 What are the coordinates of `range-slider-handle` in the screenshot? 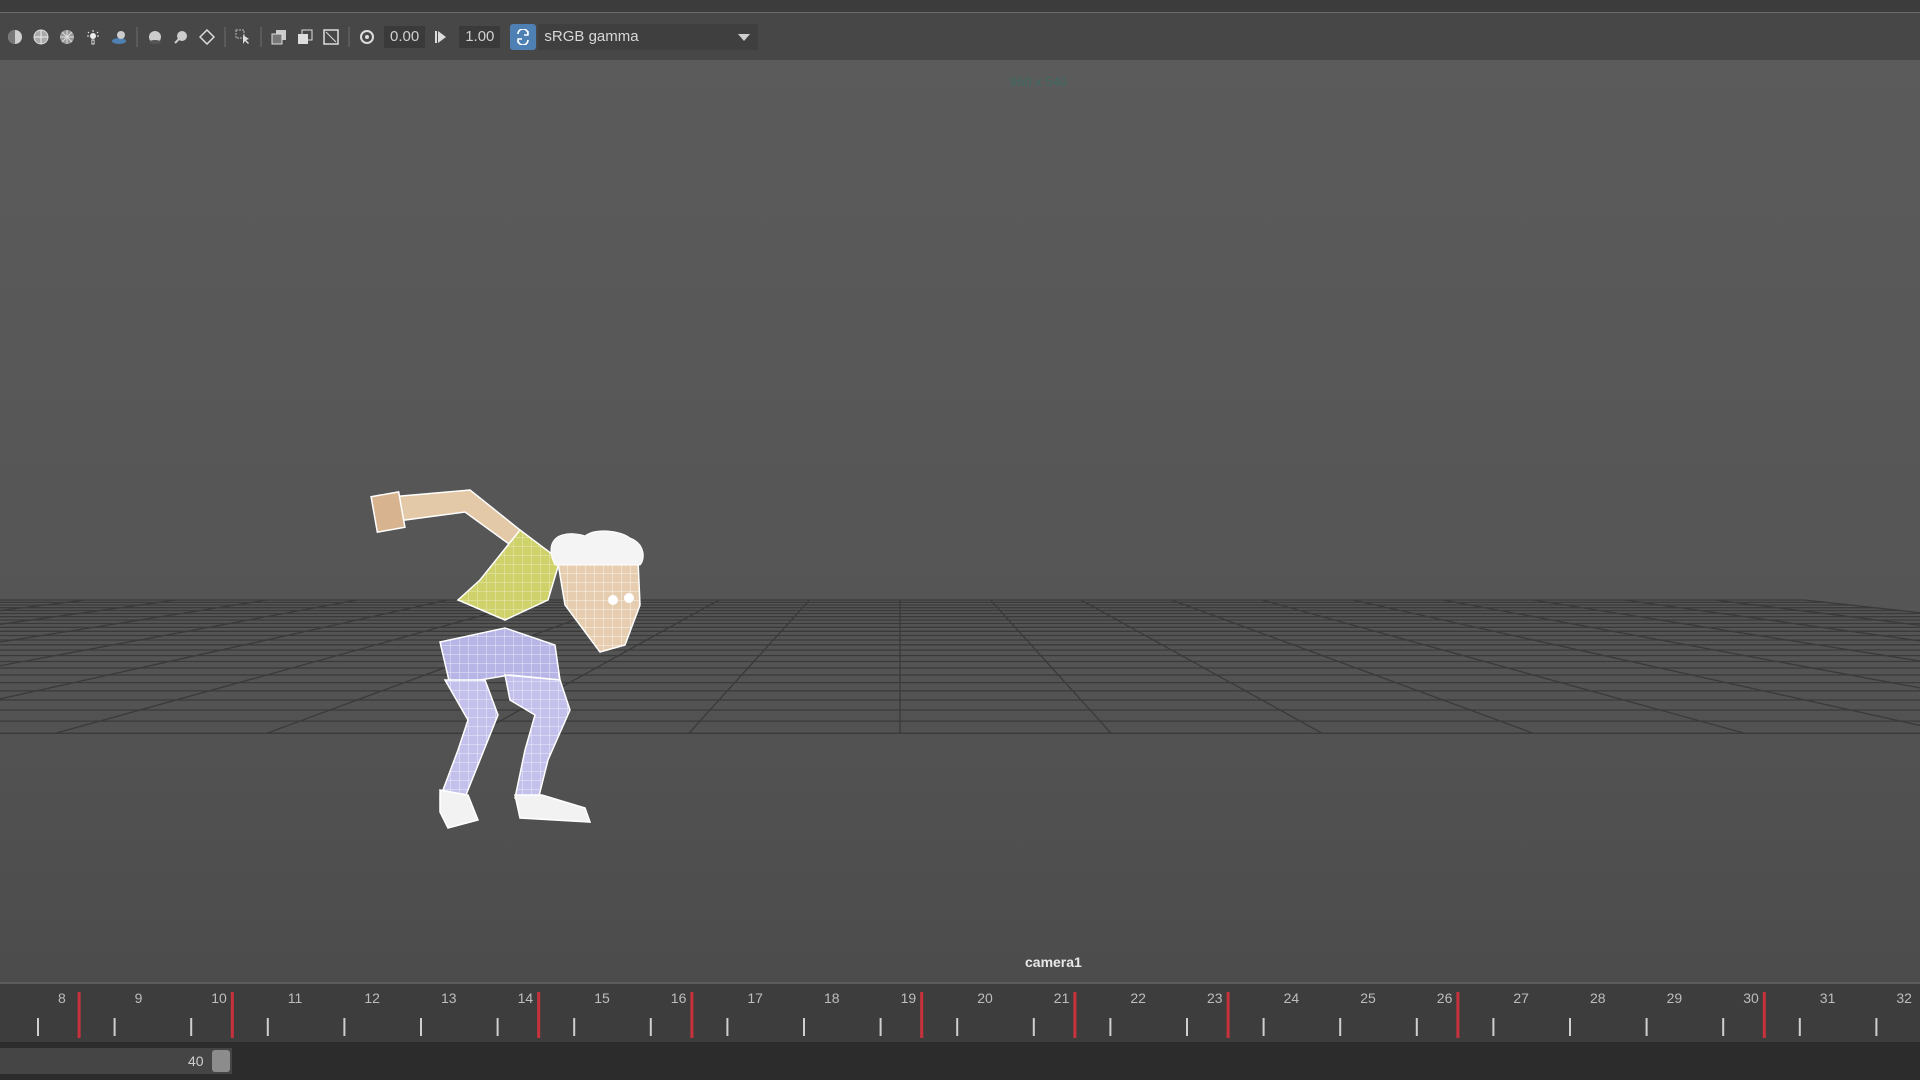 It's located at (221, 1061).